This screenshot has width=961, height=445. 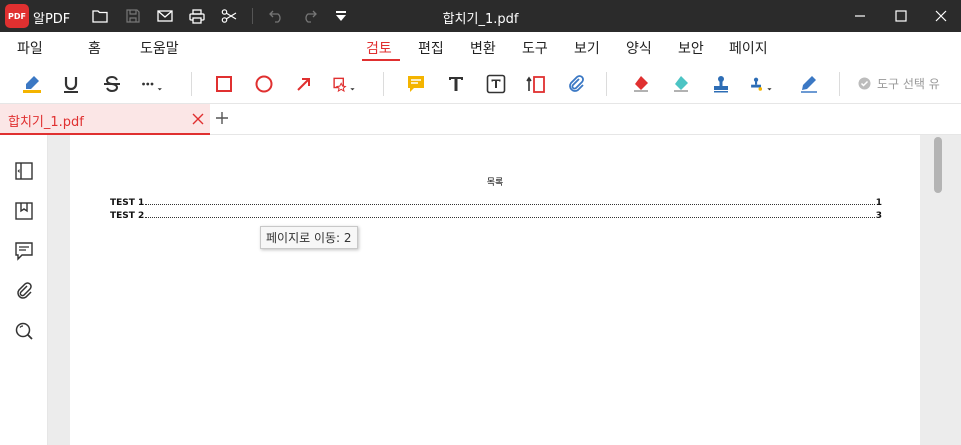 What do you see at coordinates (224, 84) in the screenshot?
I see `rectangle-icon` at bounding box center [224, 84].